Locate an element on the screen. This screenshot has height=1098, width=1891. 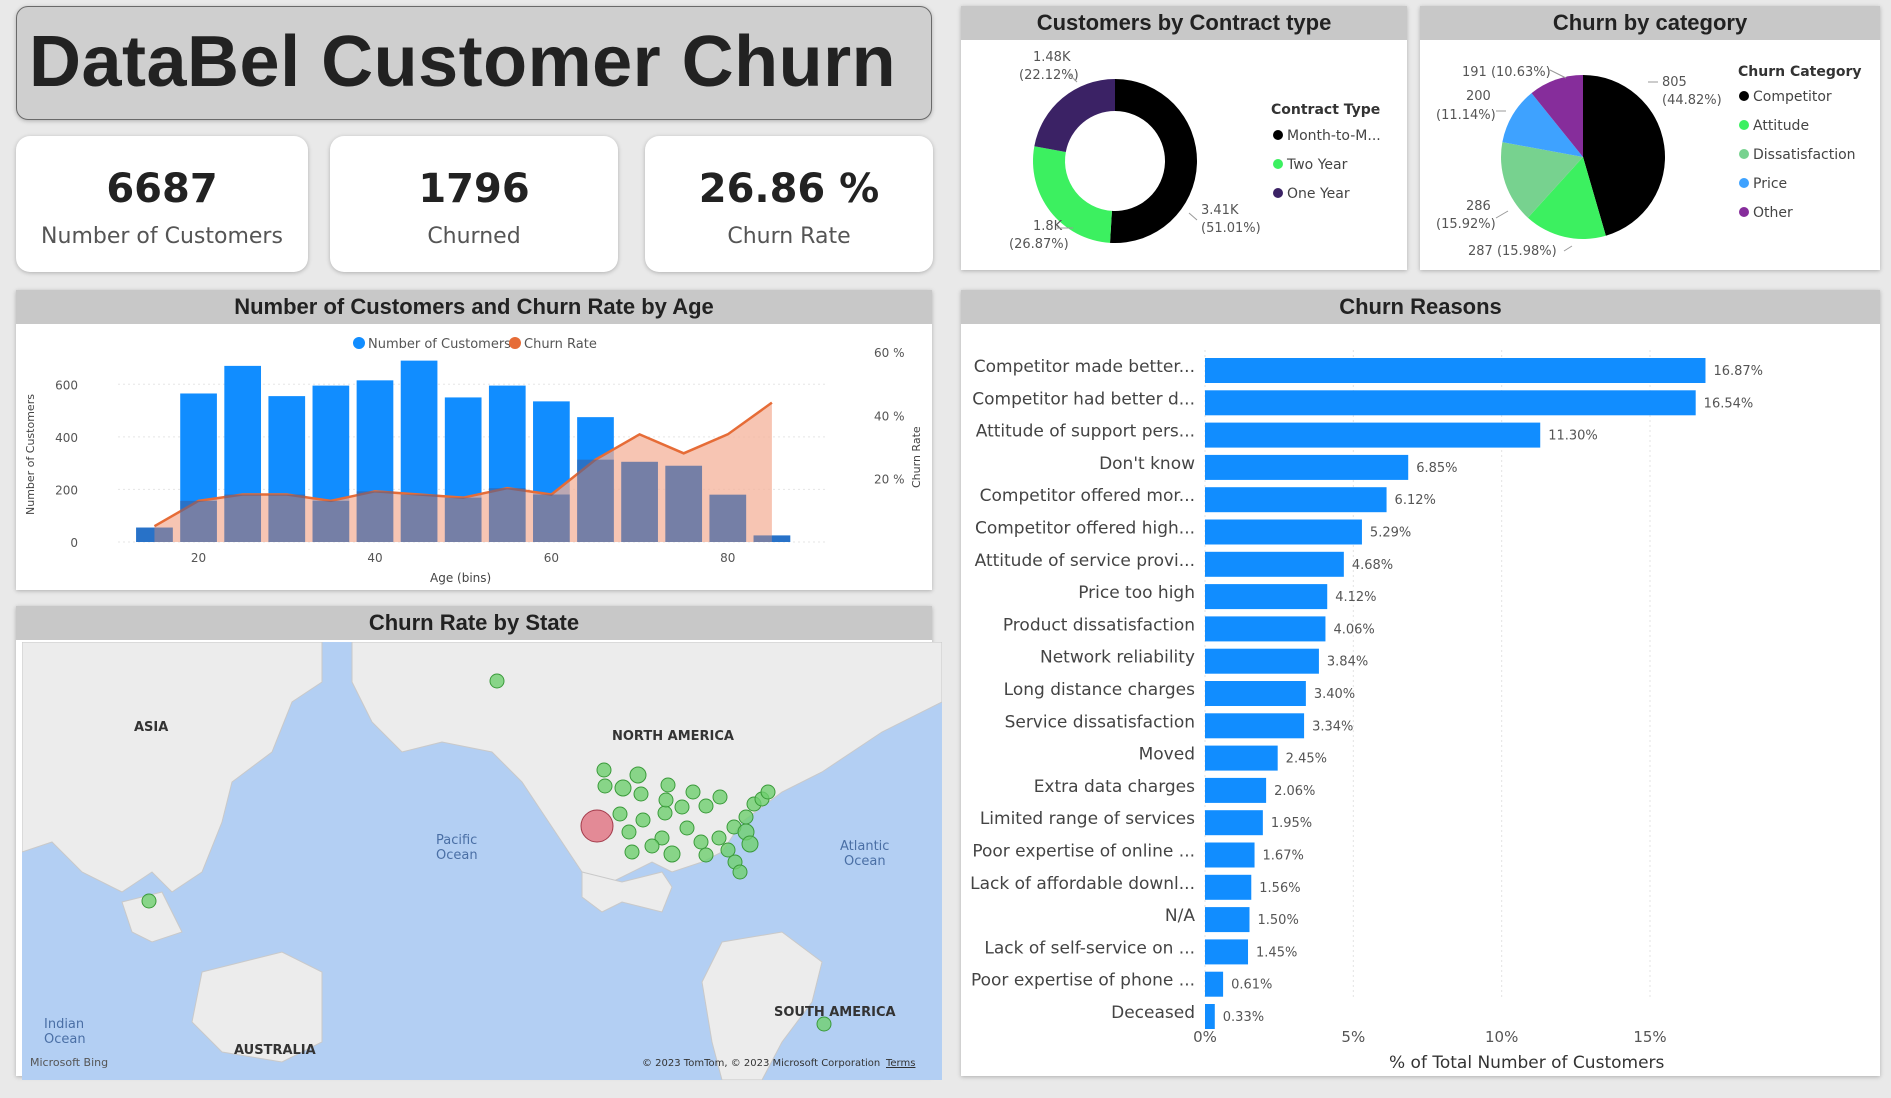
reason-label: Extra data charges is located at coordinates (1114, 787).